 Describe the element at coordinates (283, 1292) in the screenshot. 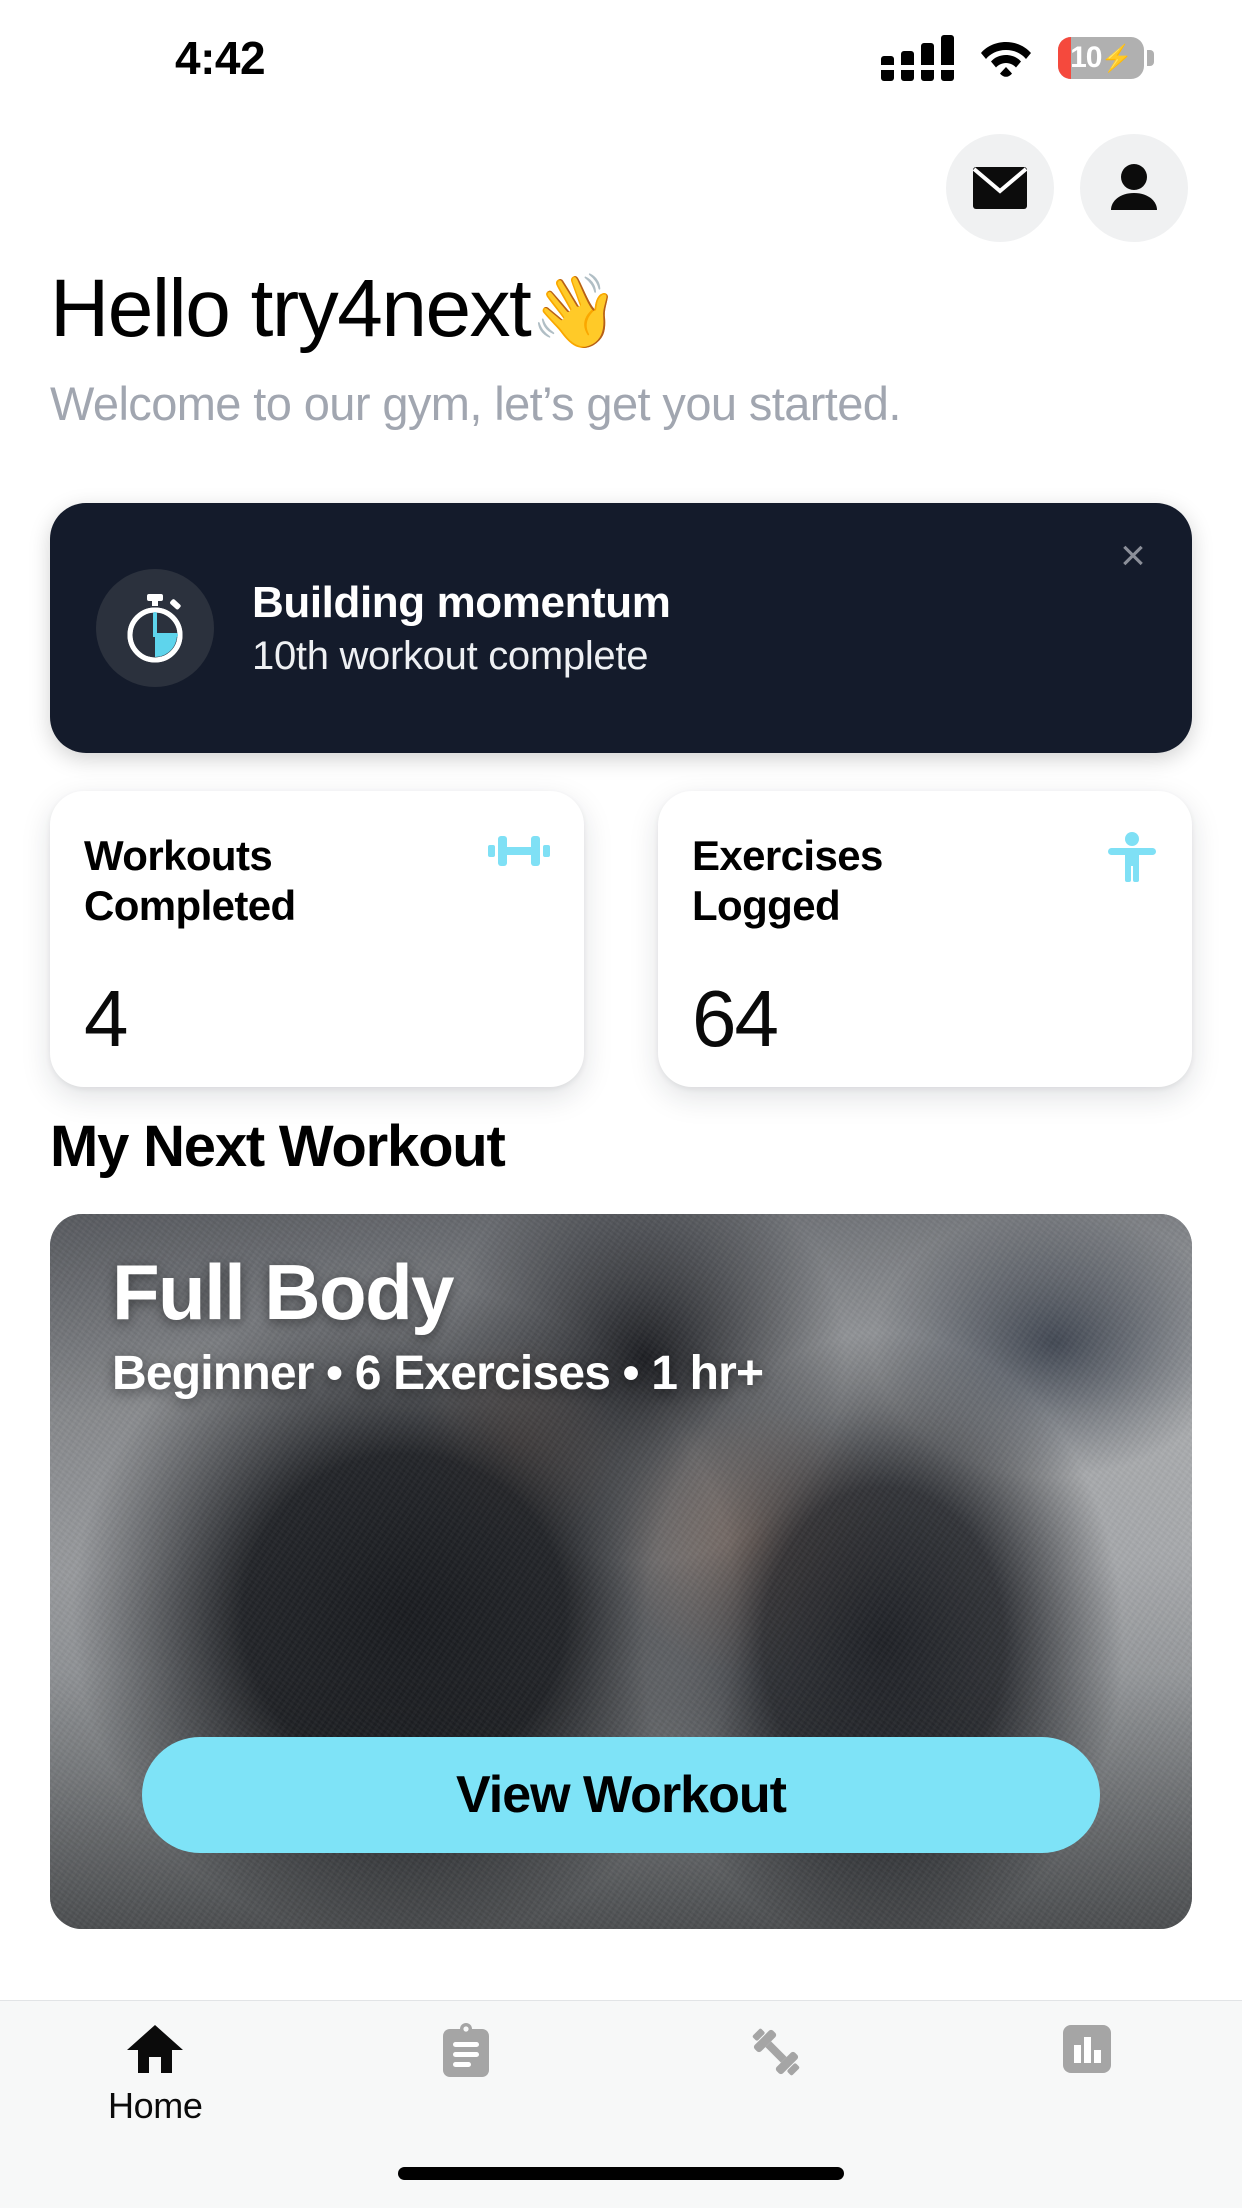

I see `workout-title: Full Body` at that location.